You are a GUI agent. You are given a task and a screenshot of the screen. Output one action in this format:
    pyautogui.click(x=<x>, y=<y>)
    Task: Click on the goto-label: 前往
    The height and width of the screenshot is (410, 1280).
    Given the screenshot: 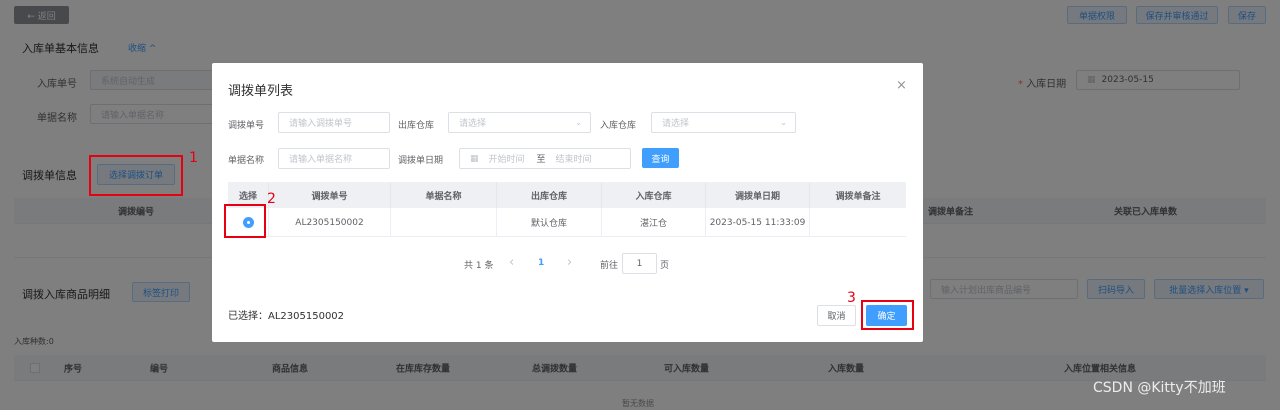 What is the action you would take?
    pyautogui.click(x=609, y=266)
    